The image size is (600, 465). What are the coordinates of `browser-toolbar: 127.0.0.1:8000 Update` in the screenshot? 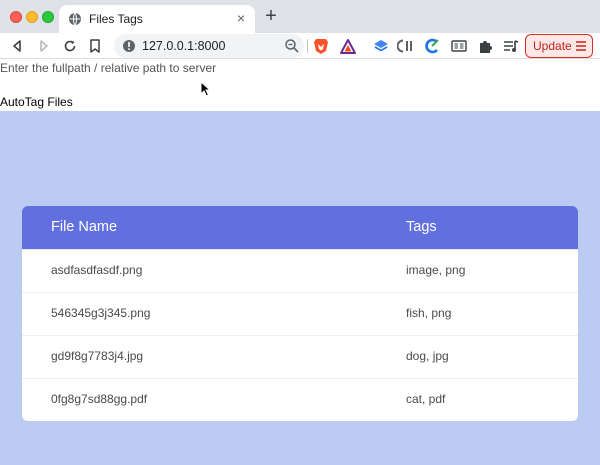 It's located at (300, 46).